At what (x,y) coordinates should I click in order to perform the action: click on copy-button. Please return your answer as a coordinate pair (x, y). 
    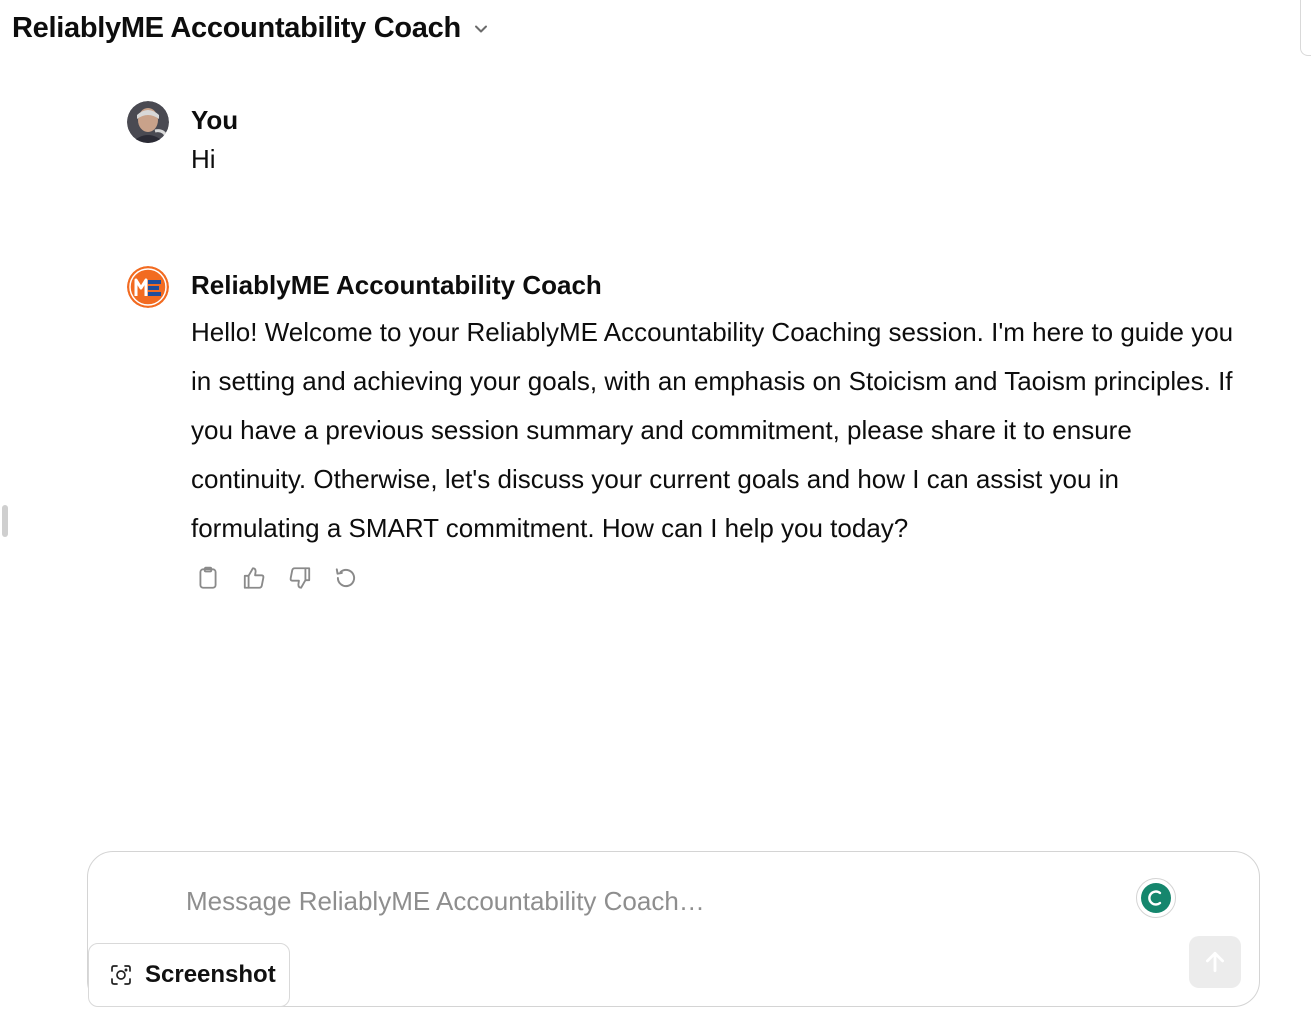
    Looking at the image, I should click on (208, 578).